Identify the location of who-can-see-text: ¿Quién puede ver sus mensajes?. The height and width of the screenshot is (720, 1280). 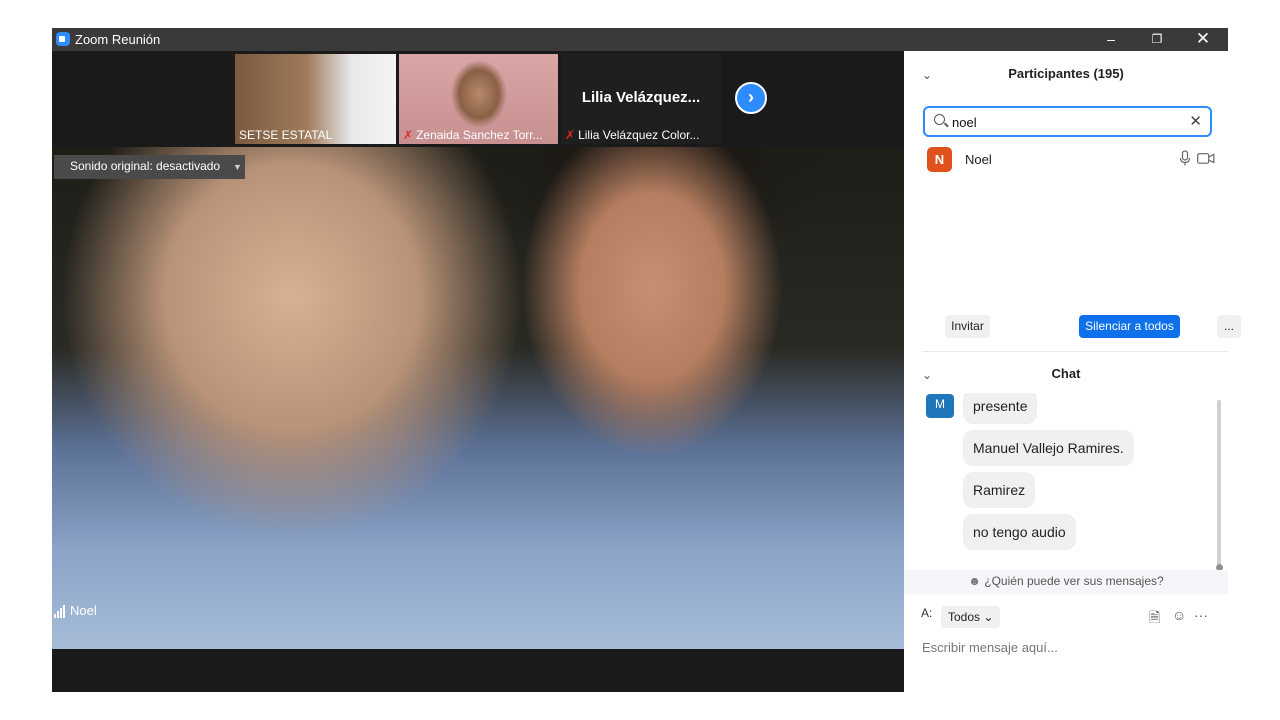
(1074, 581).